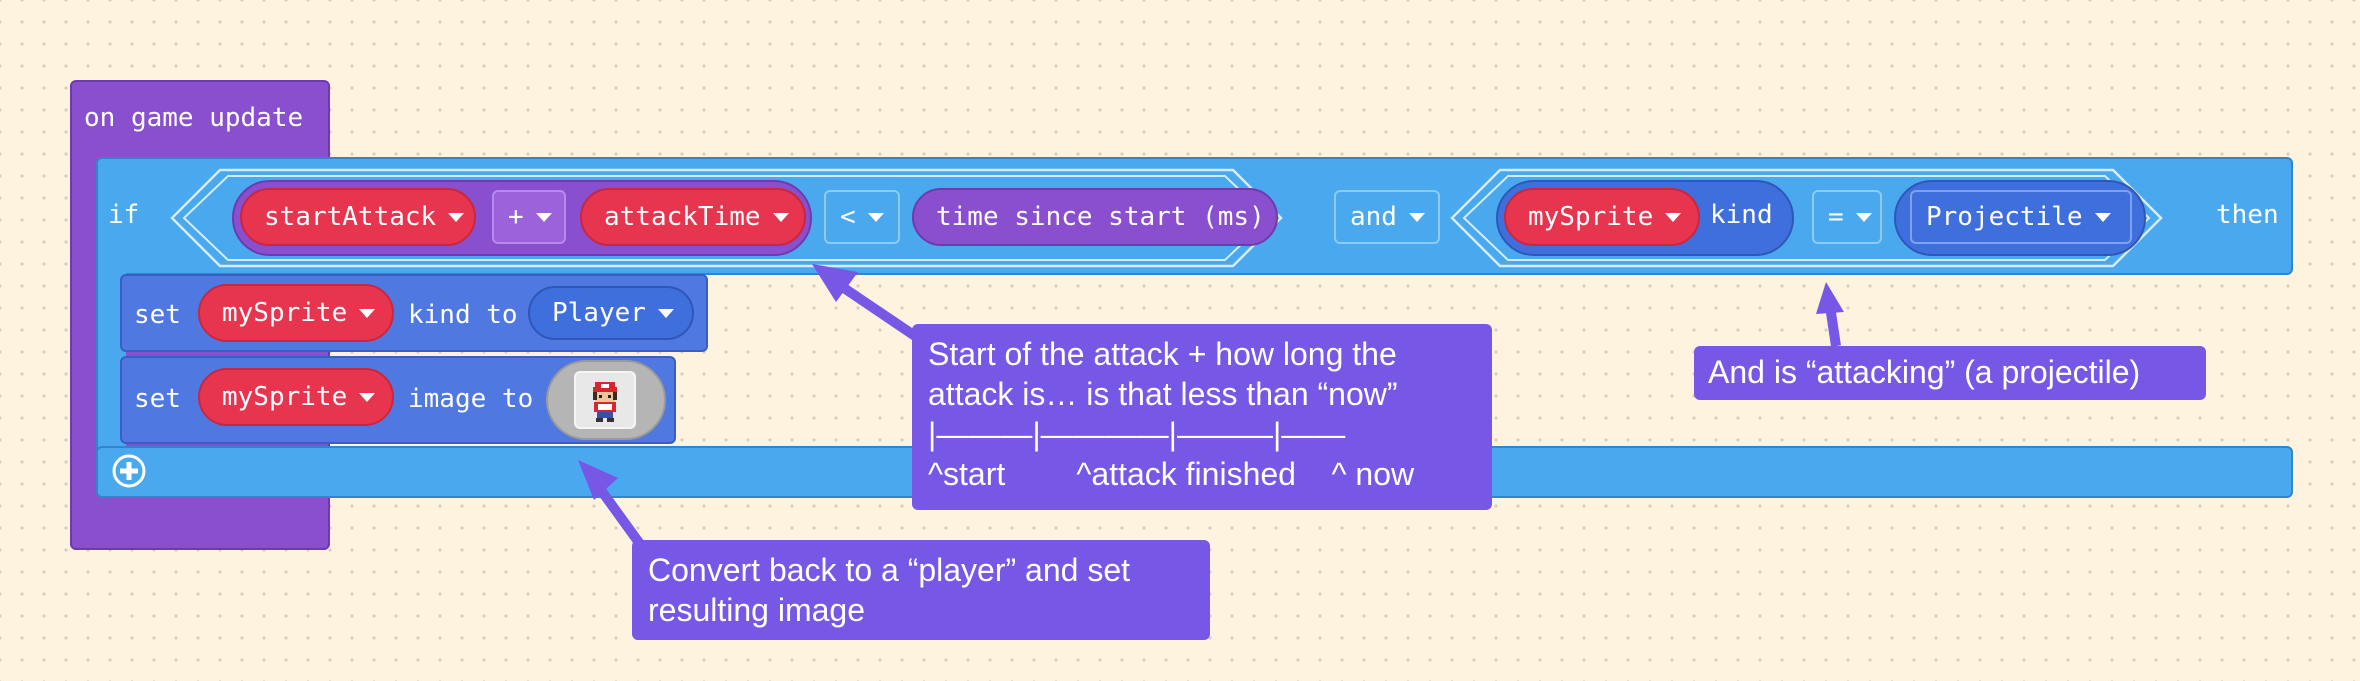 The image size is (2360, 681). I want to click on attack-note-line2: attack is… is that less than “now”, so click(1163, 394).